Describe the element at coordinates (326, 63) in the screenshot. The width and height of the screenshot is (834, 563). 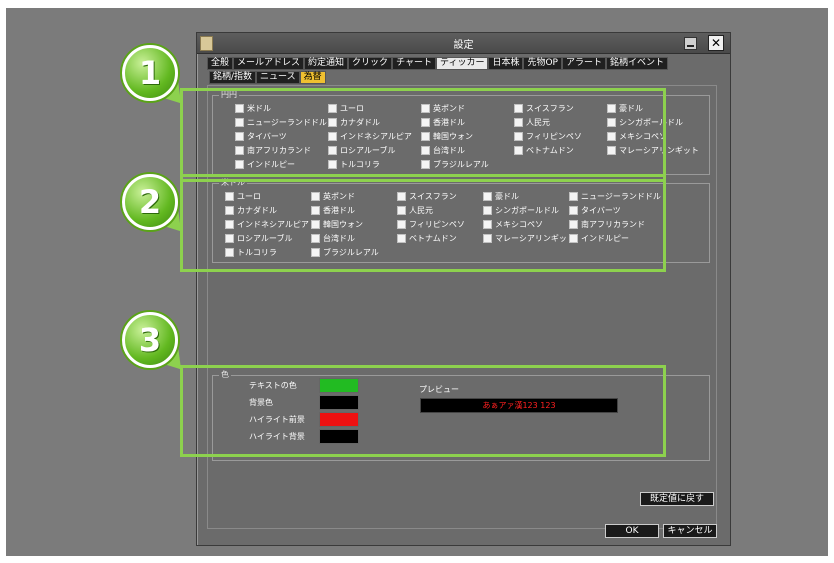
I see `tab-main: 約定通知` at that location.